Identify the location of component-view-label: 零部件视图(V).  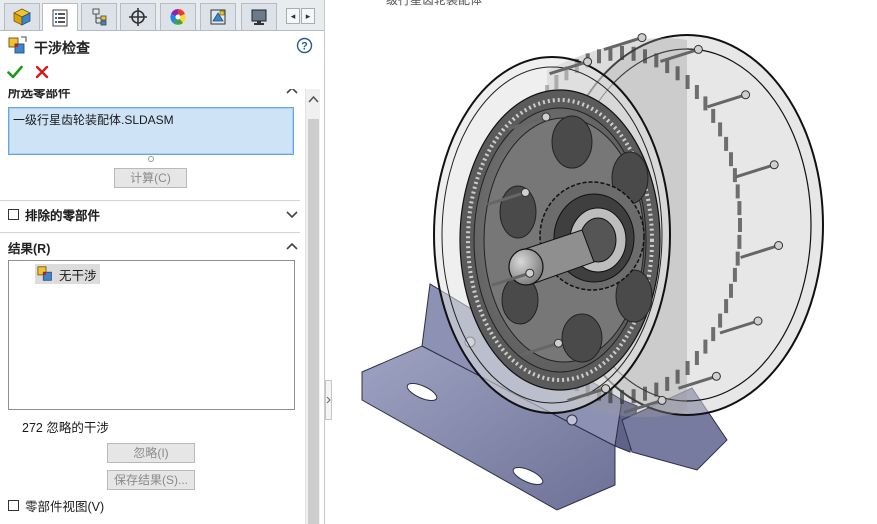
(65, 506).